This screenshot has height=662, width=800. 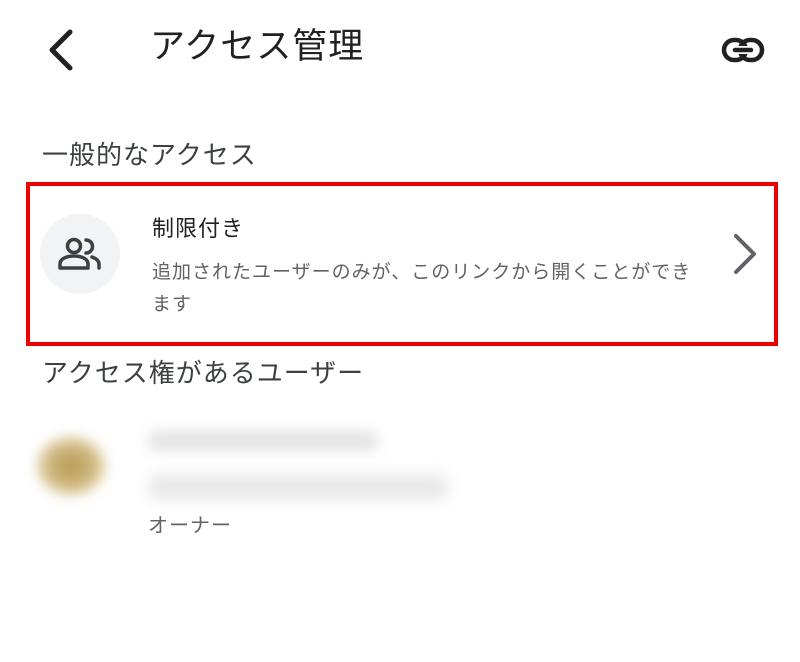 What do you see at coordinates (298, 487) in the screenshot?
I see `user-email-redacted` at bounding box center [298, 487].